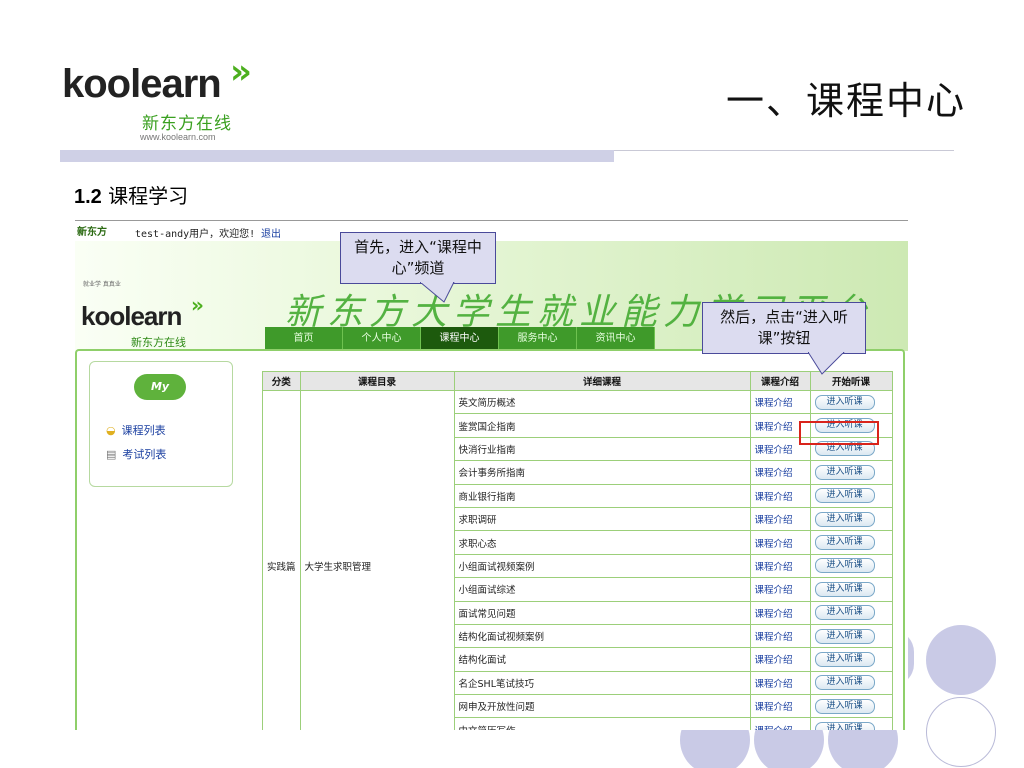 The image size is (1024, 768). I want to click on course-name-cell: 快消行业指南, so click(602, 449).